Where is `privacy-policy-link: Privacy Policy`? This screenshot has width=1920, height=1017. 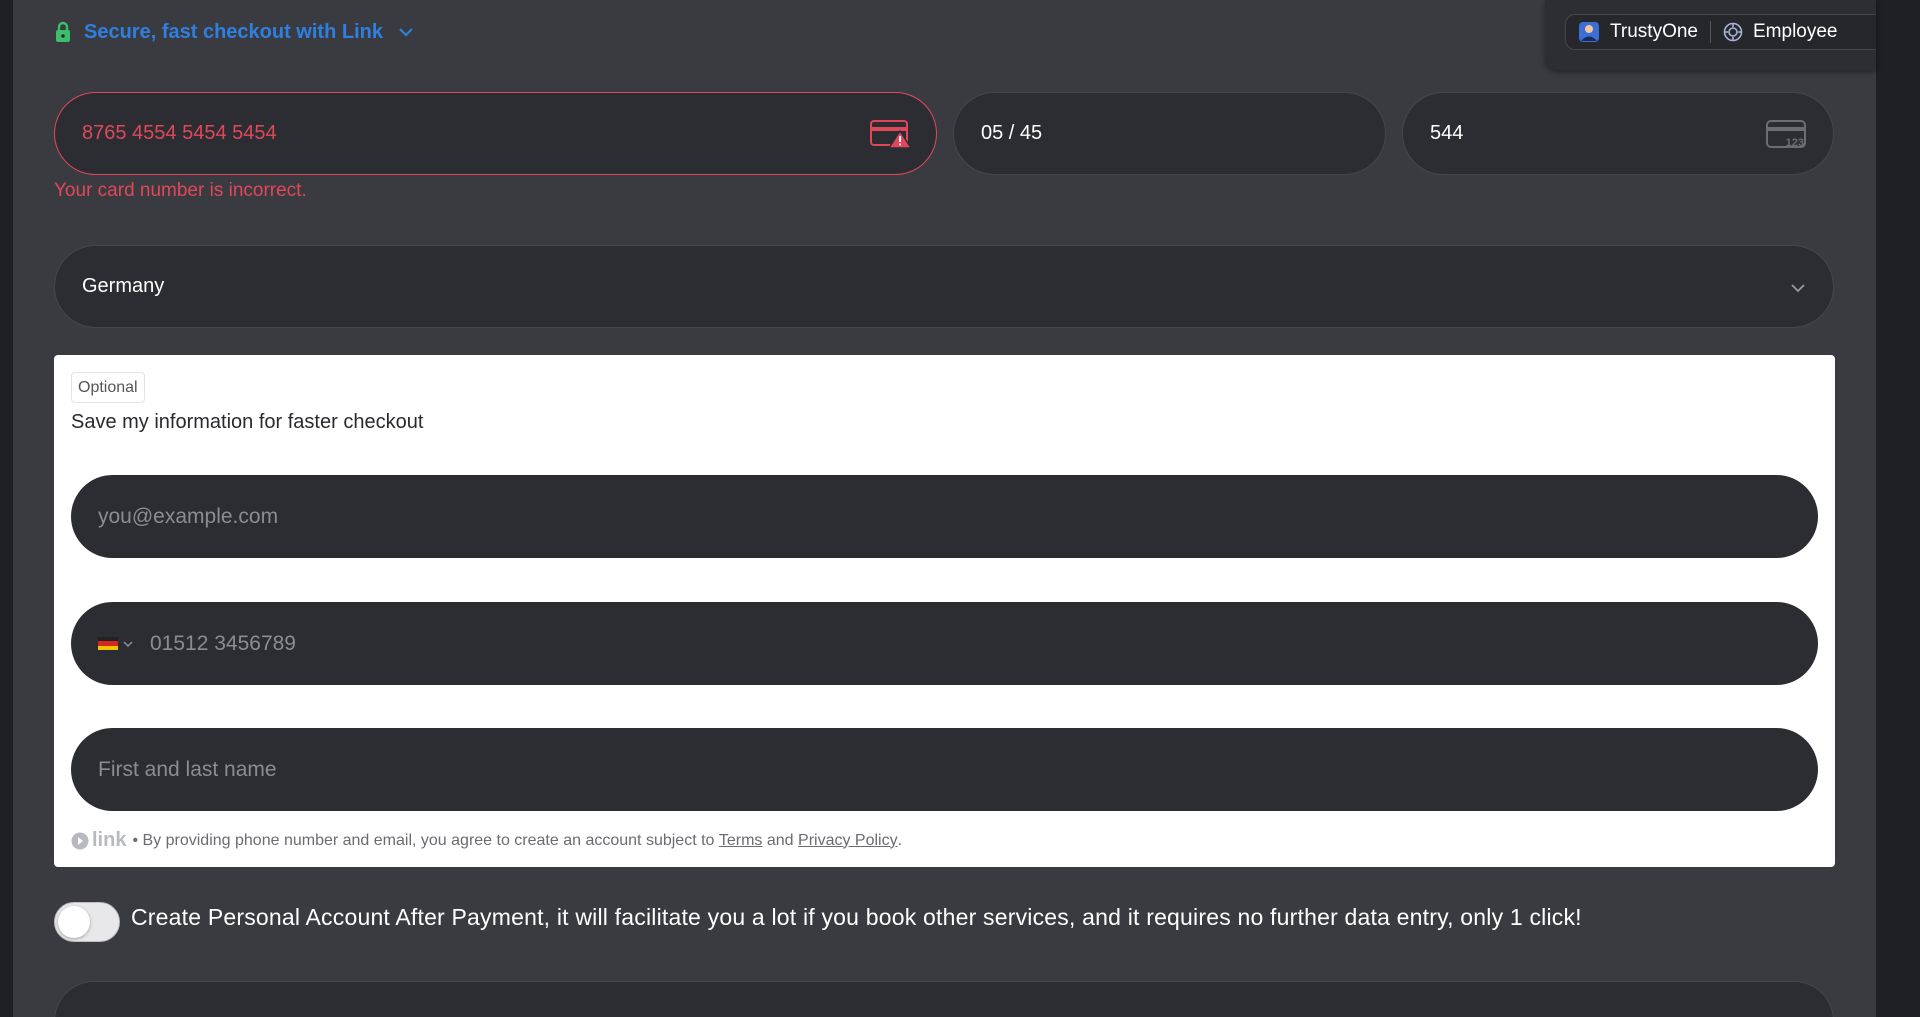
privacy-policy-link: Privacy Policy is located at coordinates (848, 841).